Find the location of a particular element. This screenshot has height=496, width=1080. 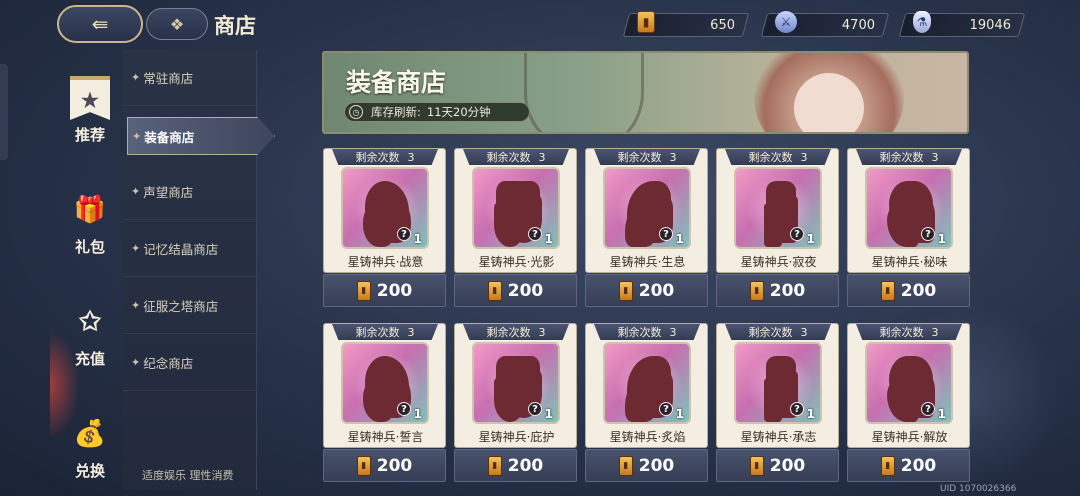

item-name: 星铸神兵·解放 is located at coordinates (909, 437).